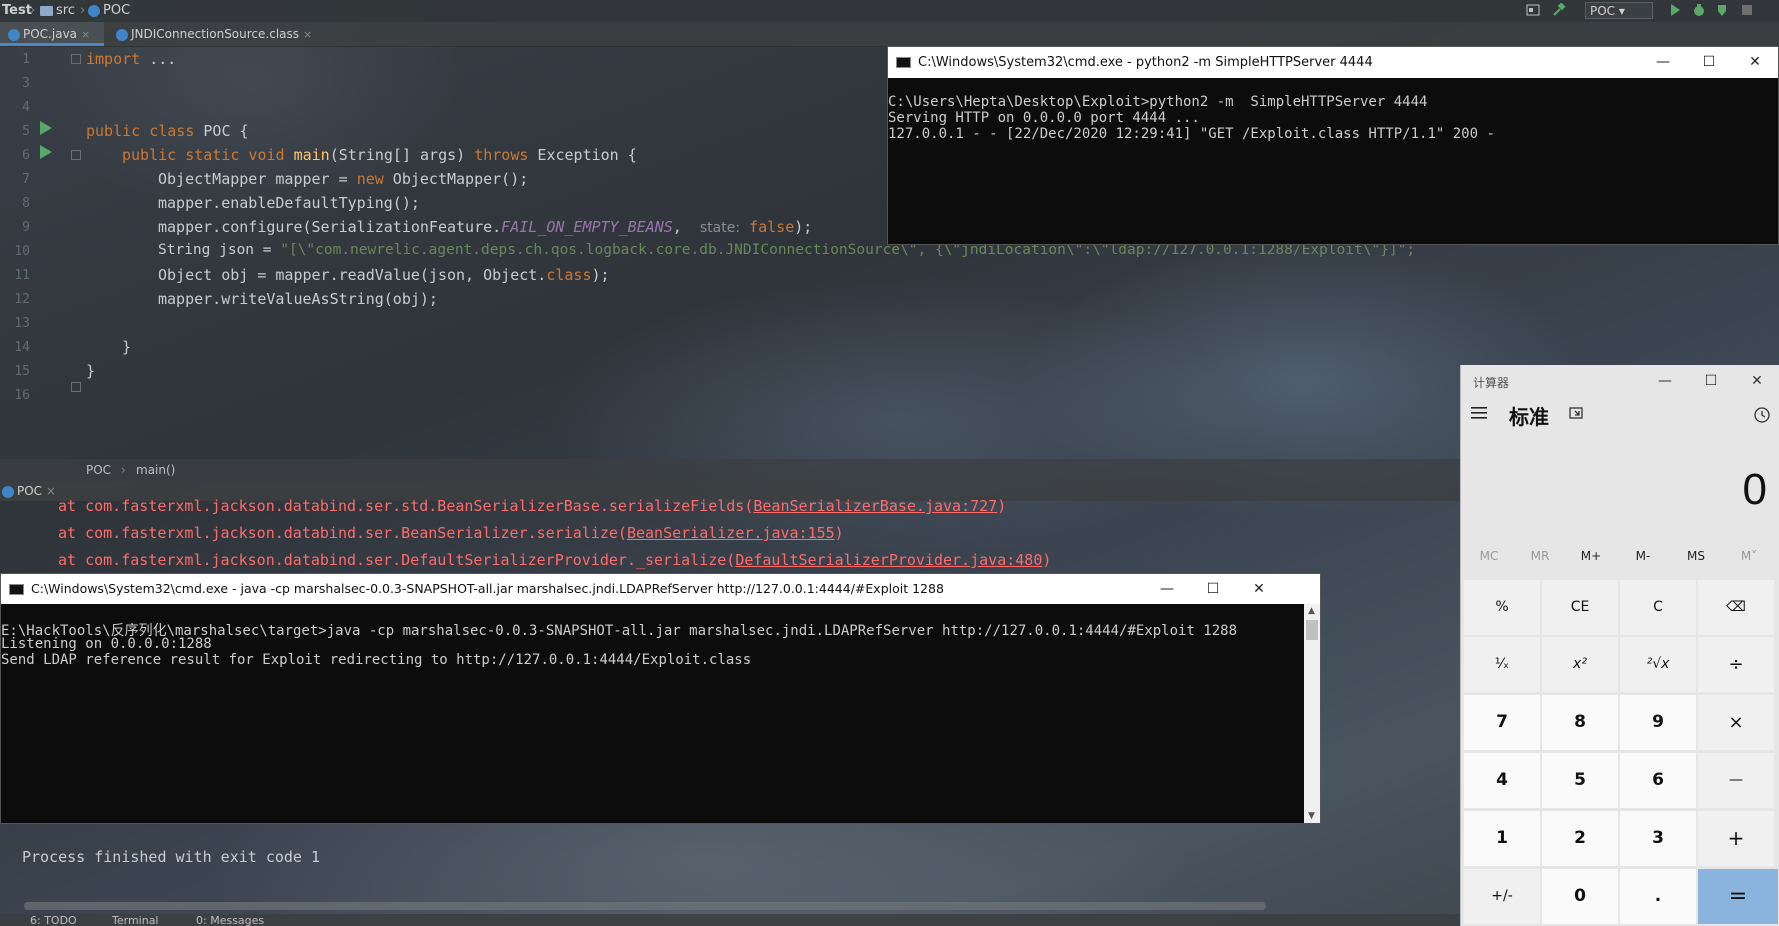 This screenshot has width=1779, height=926. I want to click on history-icon, so click(1762, 415).